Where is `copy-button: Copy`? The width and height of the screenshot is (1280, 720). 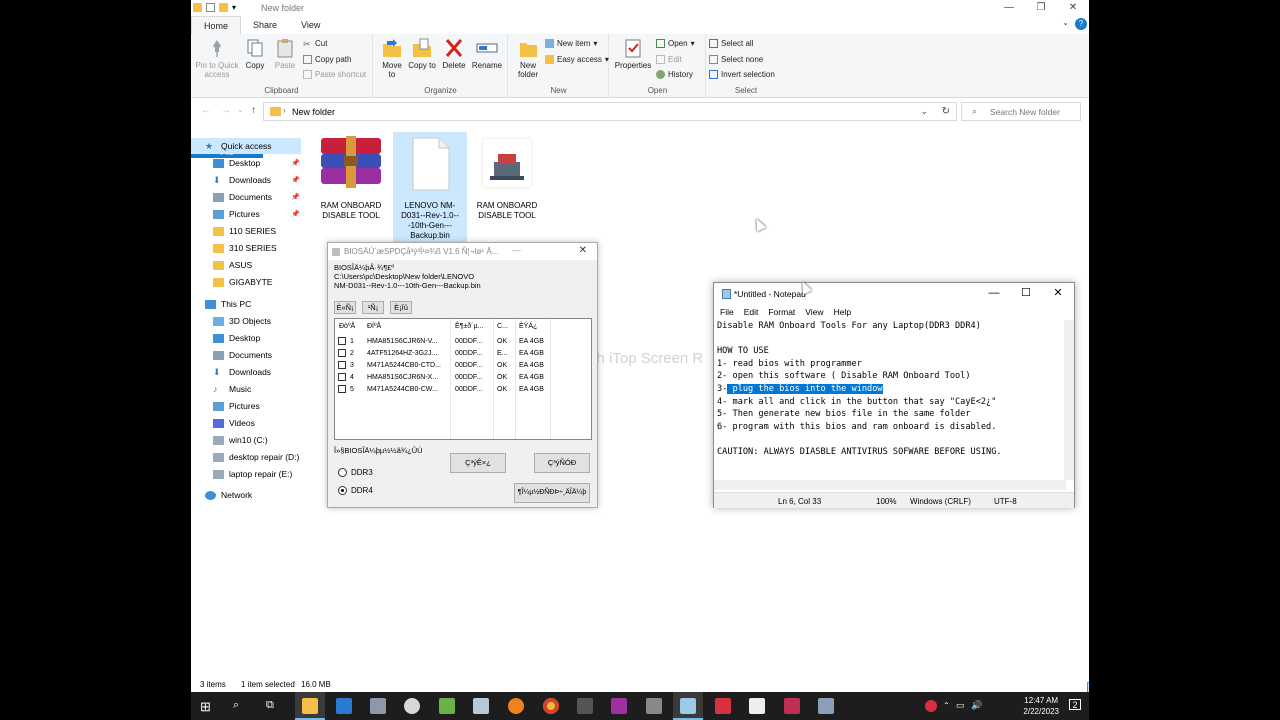 copy-button: Copy is located at coordinates (255, 54).